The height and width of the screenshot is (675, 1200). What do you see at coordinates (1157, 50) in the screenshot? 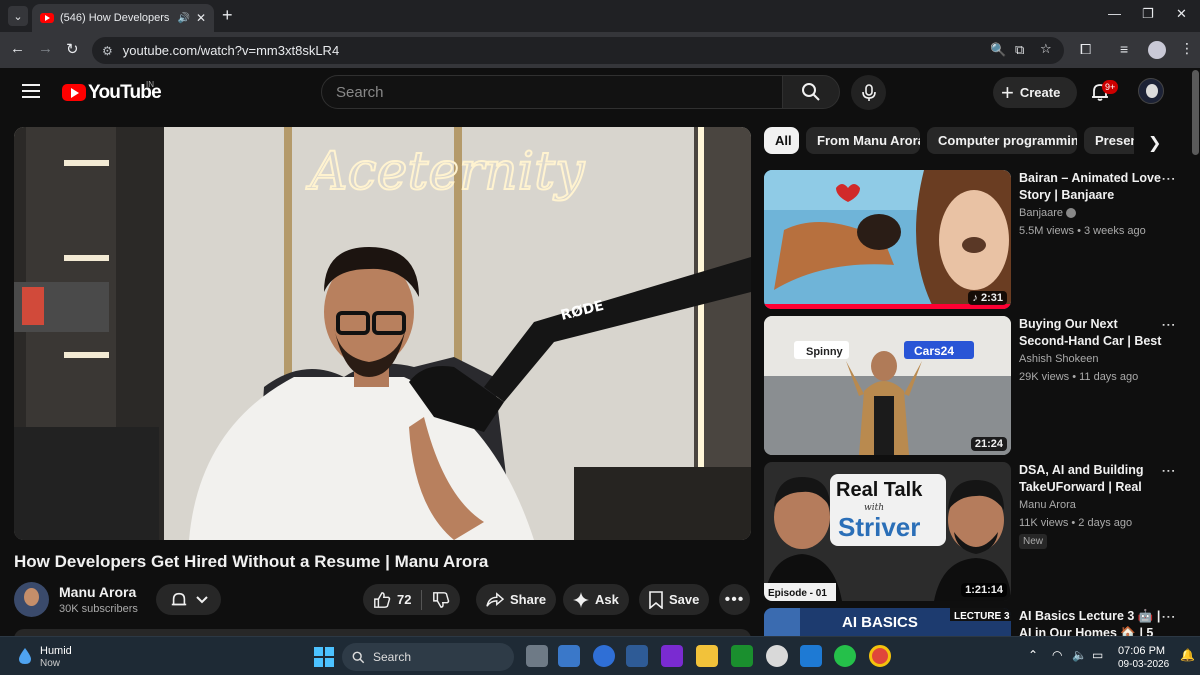
I see `chrome-profile-avatar` at bounding box center [1157, 50].